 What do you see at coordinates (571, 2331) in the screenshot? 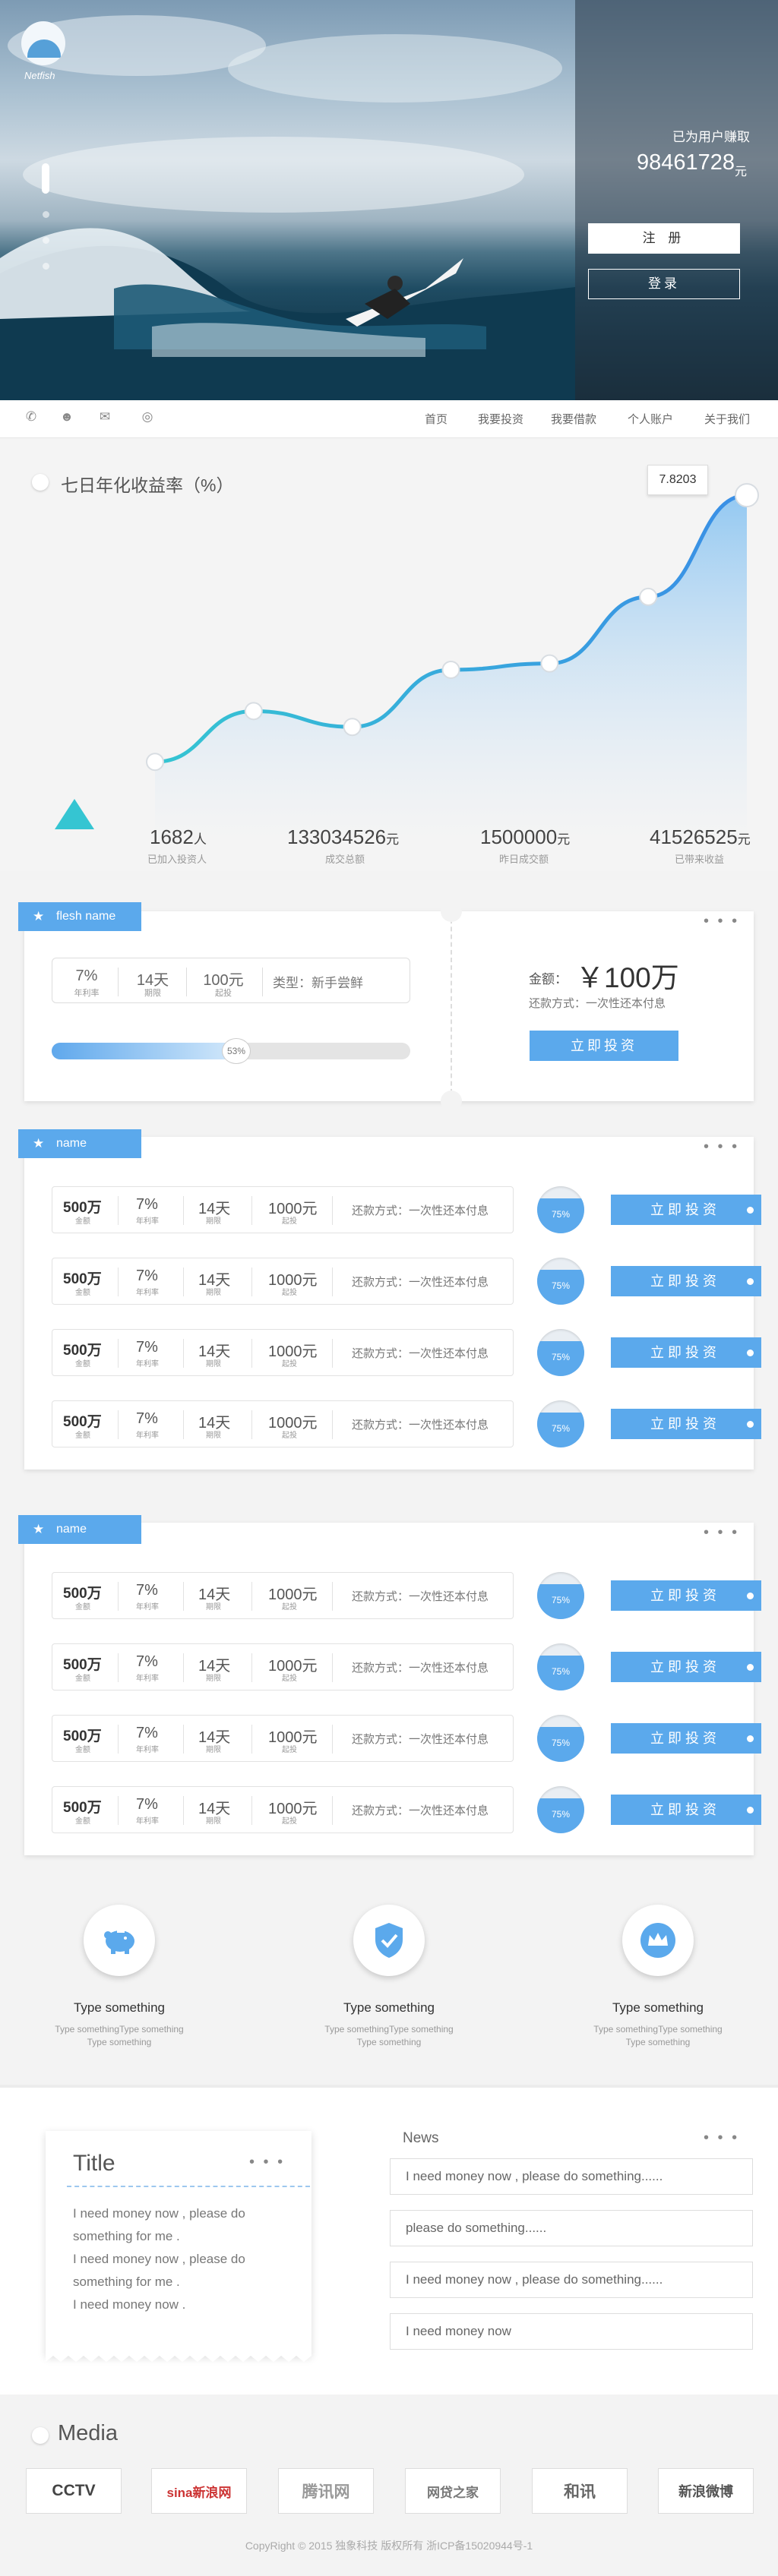
I see `news-item: I need money now` at bounding box center [571, 2331].